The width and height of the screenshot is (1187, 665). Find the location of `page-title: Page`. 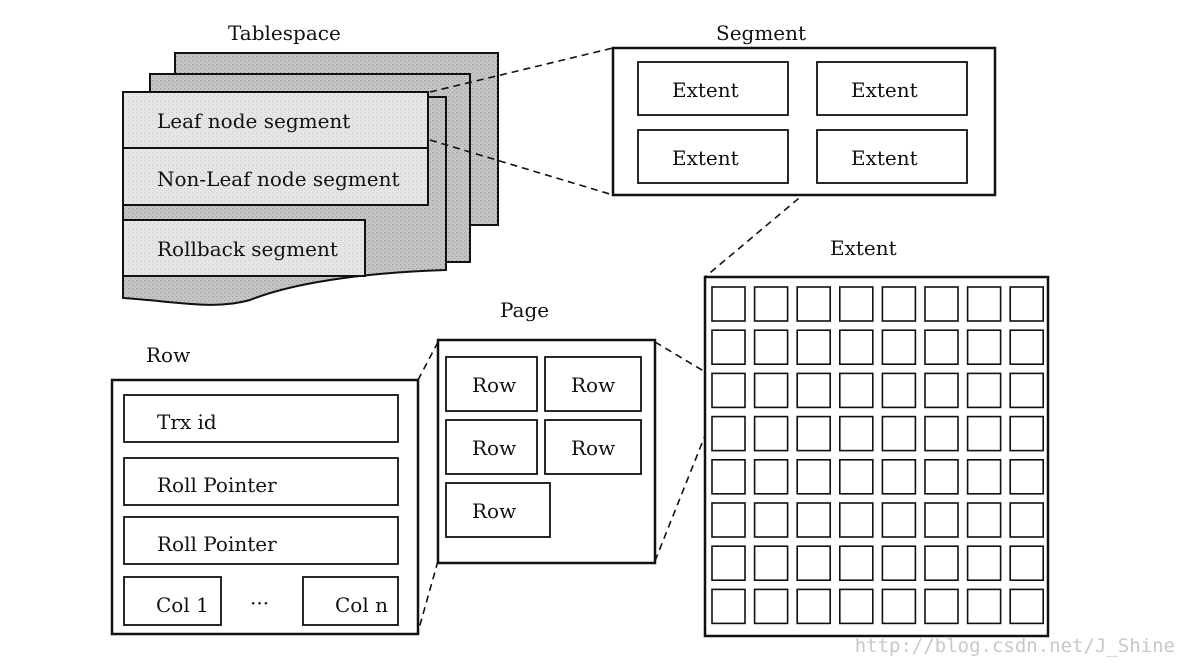

page-title: Page is located at coordinates (524, 310).